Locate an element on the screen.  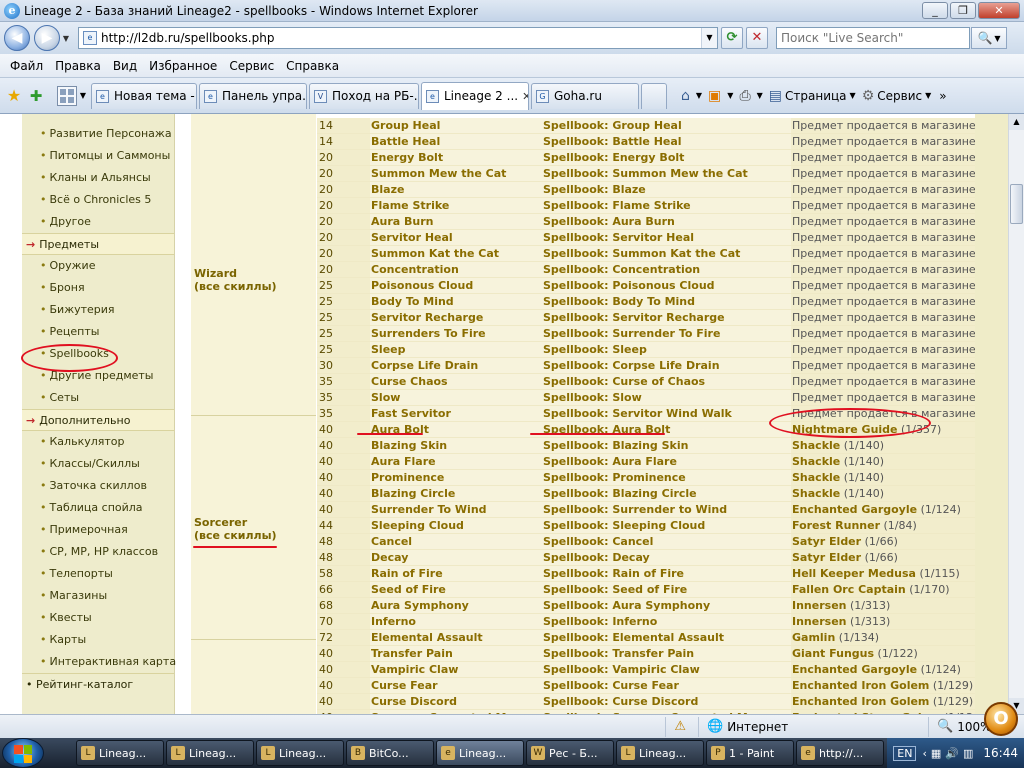
drop-monster-link: Gamlin is located at coordinates (813, 637).